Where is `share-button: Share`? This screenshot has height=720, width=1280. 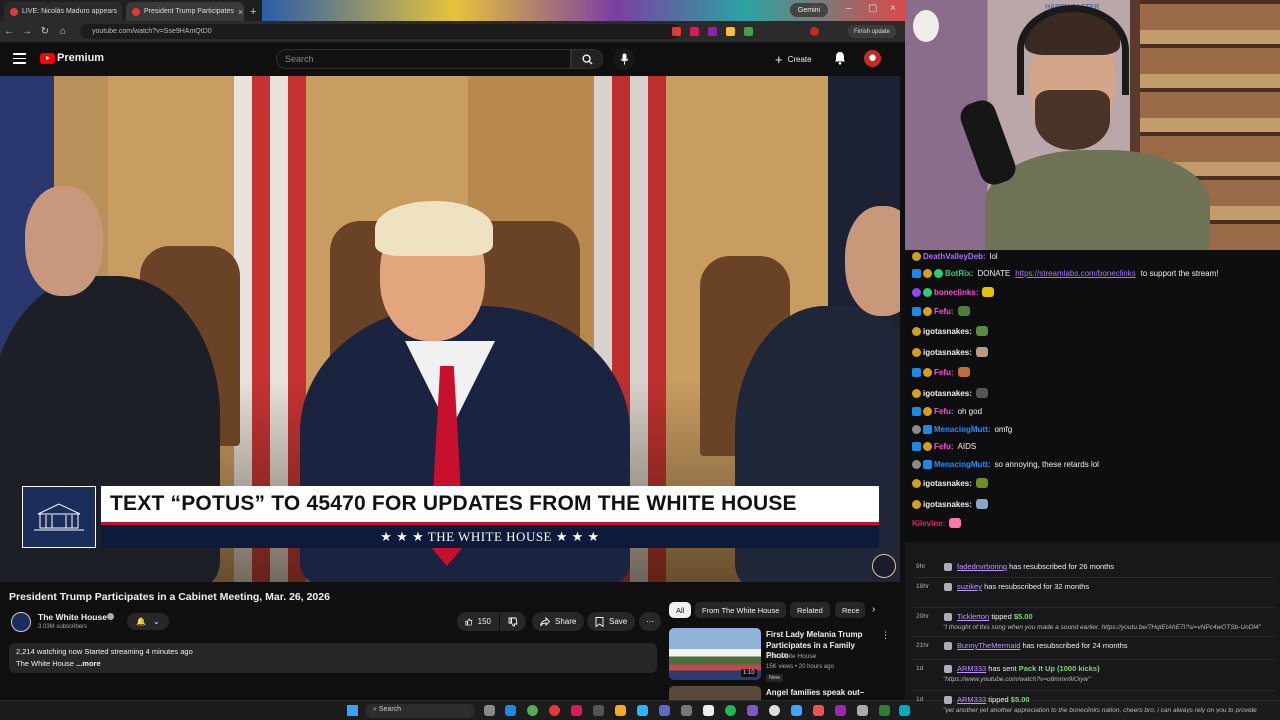 share-button: Share is located at coordinates (558, 621).